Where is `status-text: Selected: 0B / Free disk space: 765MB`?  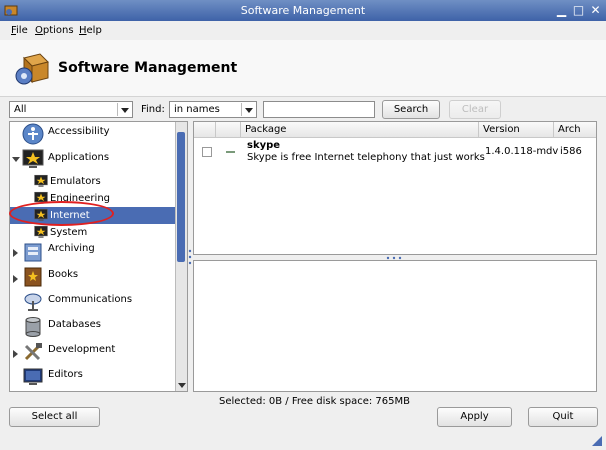
status-text: Selected: 0B / Free disk space: 765MB is located at coordinates (315, 401).